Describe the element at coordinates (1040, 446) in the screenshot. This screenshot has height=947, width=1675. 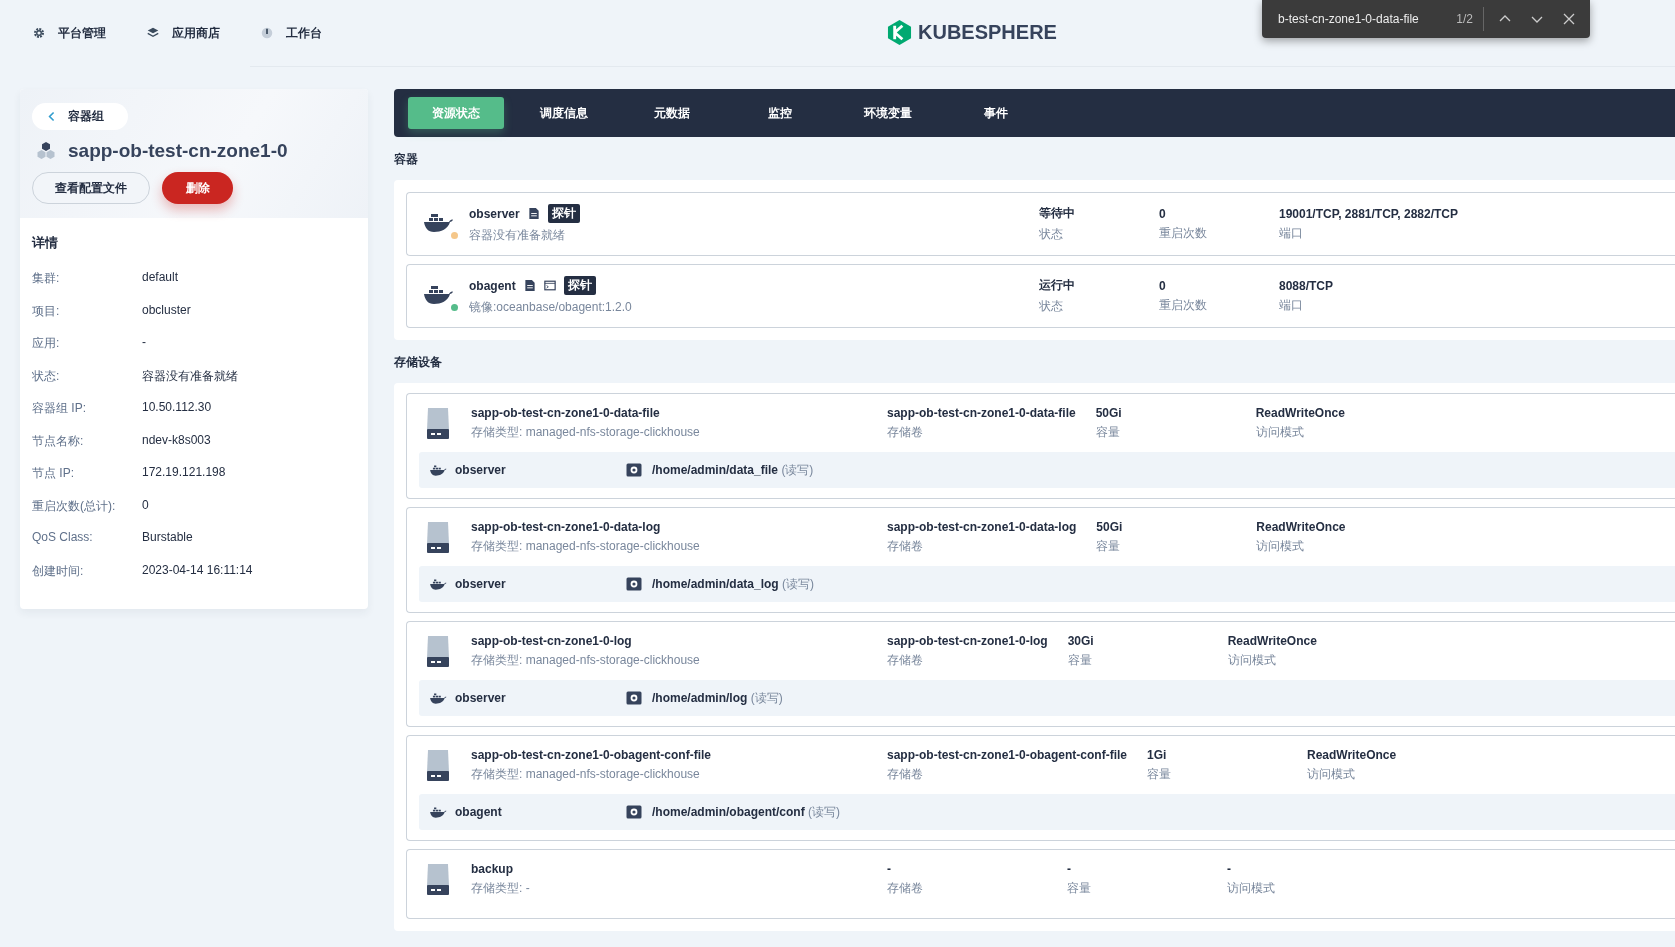
I see `volume-card: sapp-ob-test-cn-zone1-0-data-file 存储类型: managed-nfs-storage-clickhouse sapp-ob-test-cn-zone1-0-data-file 存储卷 50Gi 容量 ReadWriteOnce 访问模式 observer /home/admin/data_file (读写)` at that location.